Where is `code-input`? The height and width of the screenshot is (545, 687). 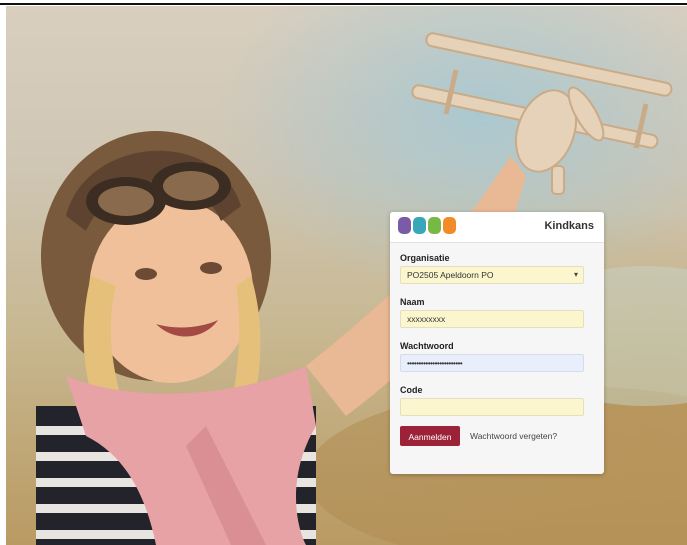 code-input is located at coordinates (492, 407).